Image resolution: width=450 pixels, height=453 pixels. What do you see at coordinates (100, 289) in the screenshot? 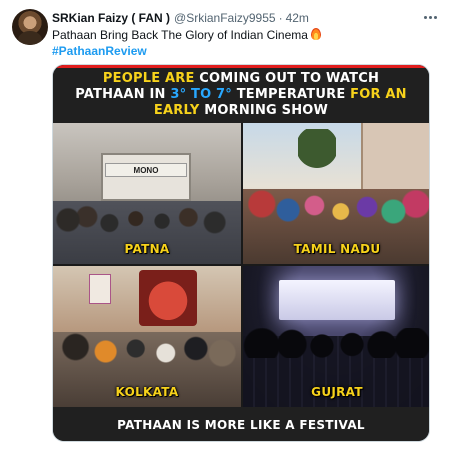
I see `signboard` at bounding box center [100, 289].